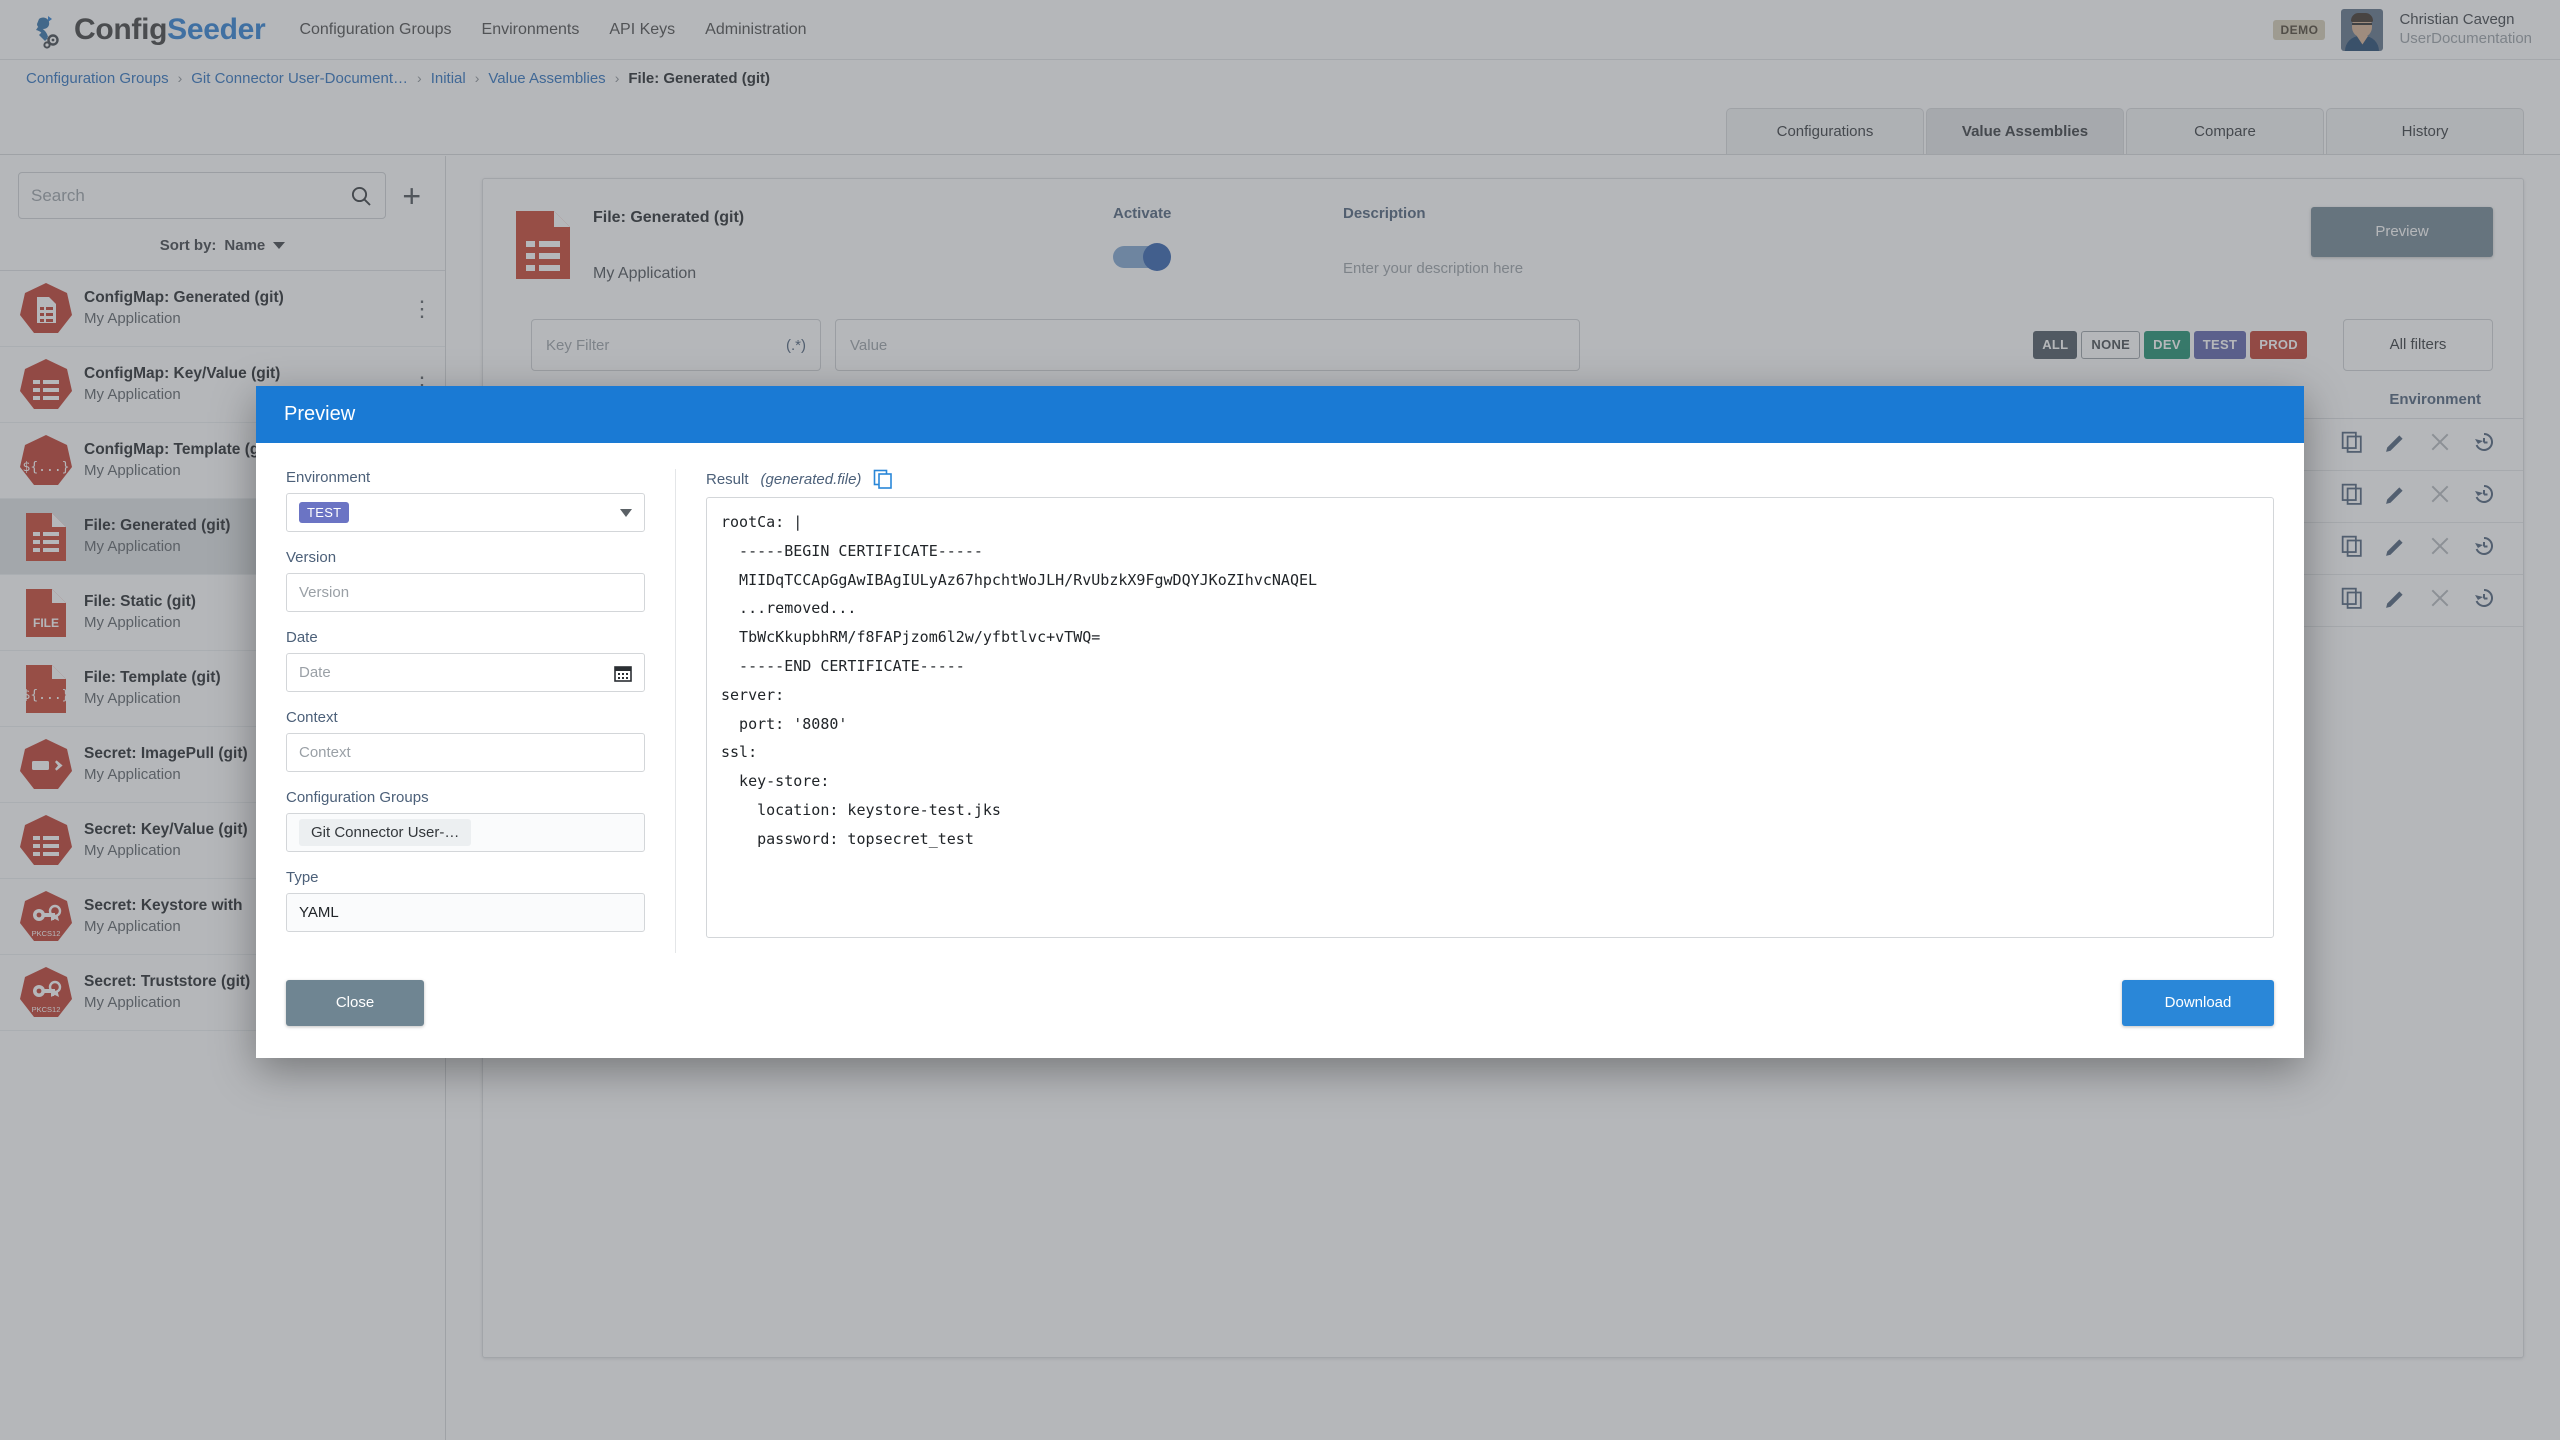 The height and width of the screenshot is (1440, 2560). I want to click on environment-select: TEST, so click(465, 512).